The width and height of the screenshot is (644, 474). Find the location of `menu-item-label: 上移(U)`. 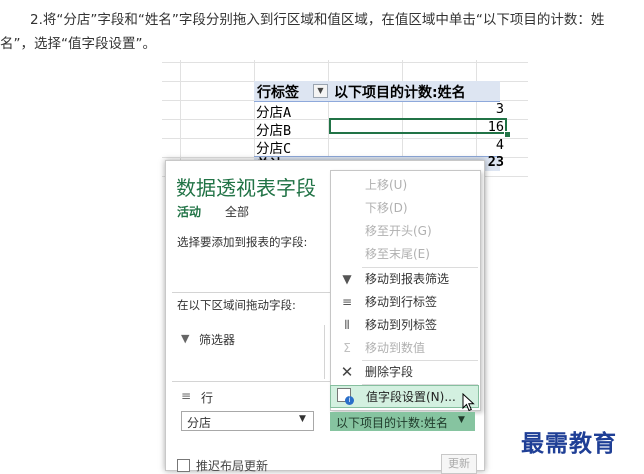

menu-item-label: 上移(U) is located at coordinates (386, 185).